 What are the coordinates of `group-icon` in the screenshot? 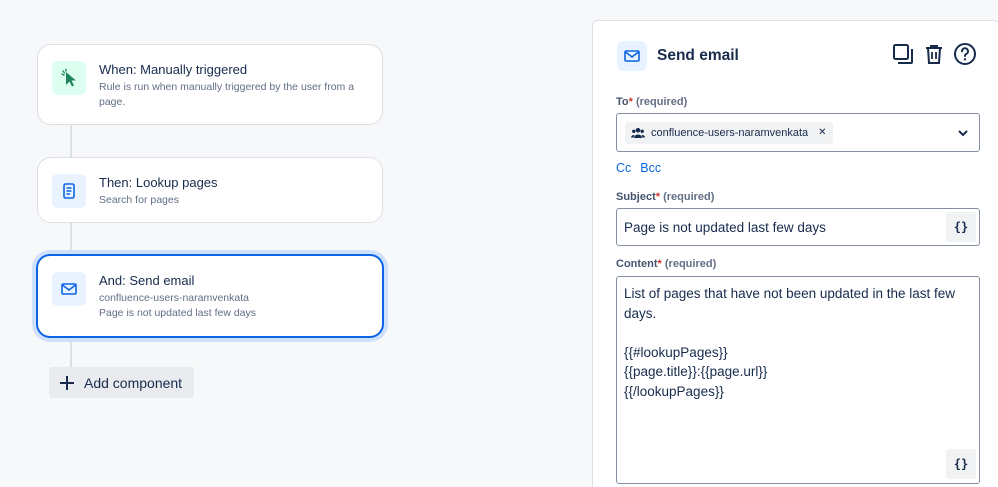 It's located at (638, 132).